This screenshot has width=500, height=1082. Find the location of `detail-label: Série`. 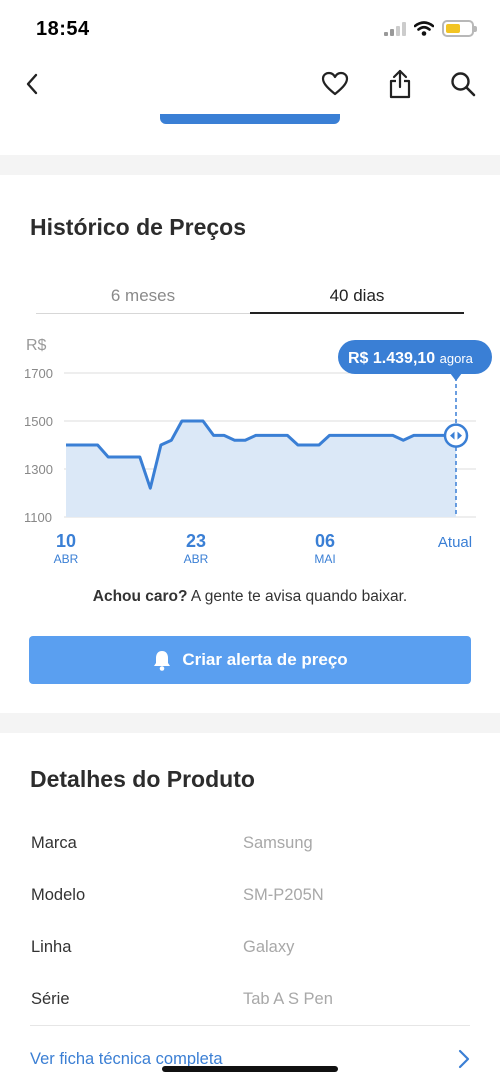

detail-label: Série is located at coordinates (50, 999).